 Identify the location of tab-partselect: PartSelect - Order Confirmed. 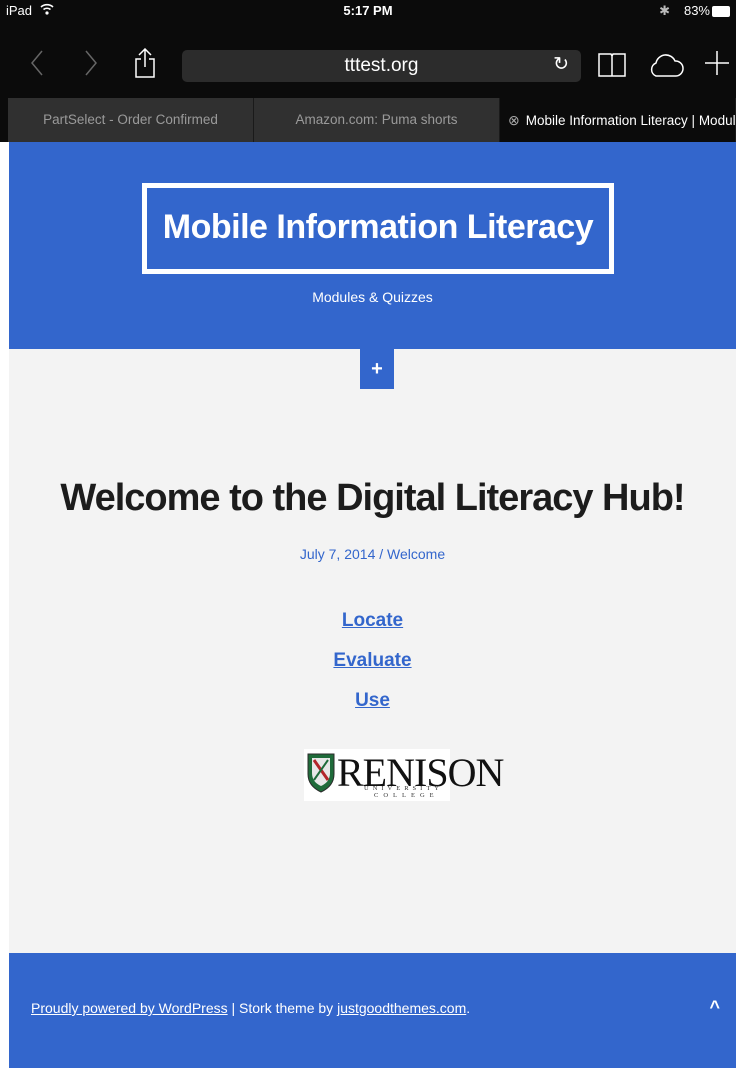
(131, 120).